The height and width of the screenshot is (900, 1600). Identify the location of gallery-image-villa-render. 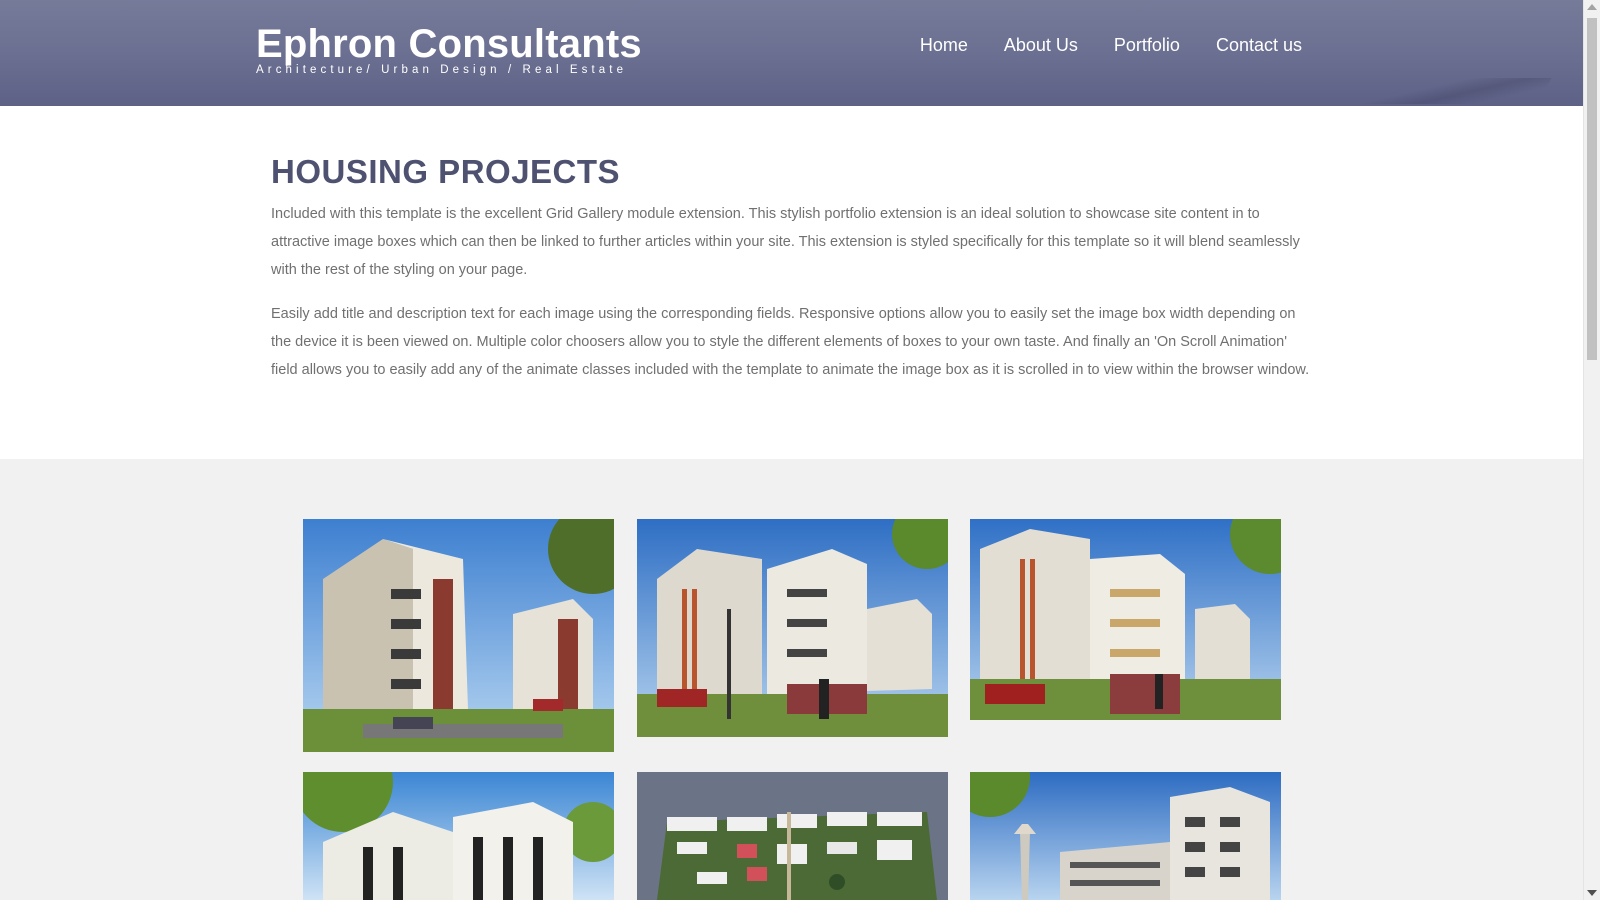
(458, 836).